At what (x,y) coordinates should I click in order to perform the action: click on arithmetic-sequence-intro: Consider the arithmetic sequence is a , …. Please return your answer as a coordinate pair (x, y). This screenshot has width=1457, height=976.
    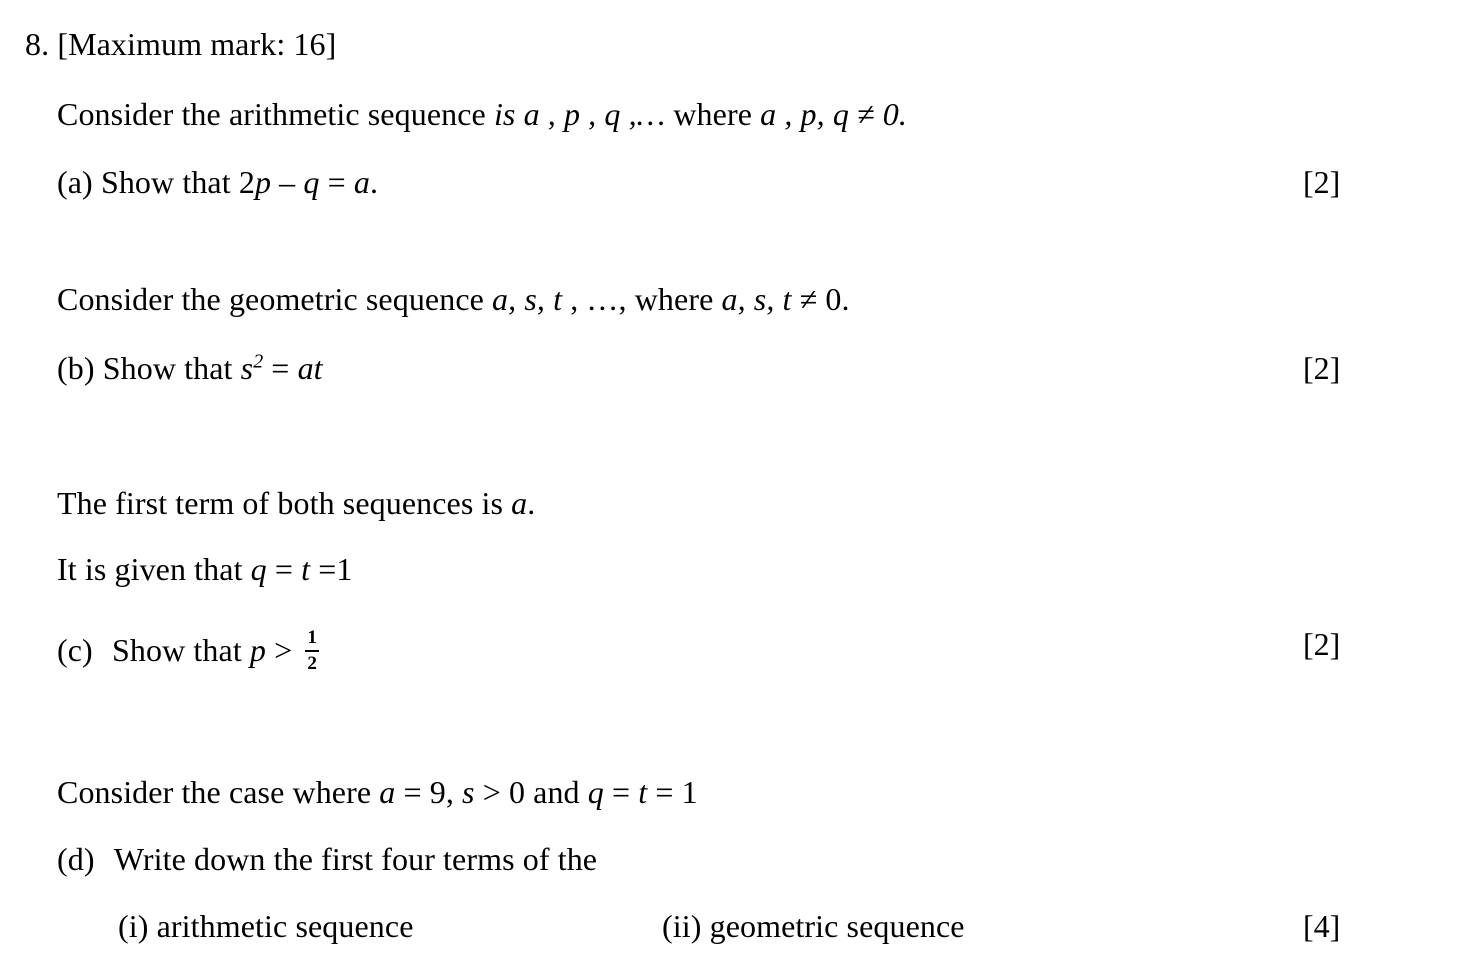
    Looking at the image, I should click on (482, 114).